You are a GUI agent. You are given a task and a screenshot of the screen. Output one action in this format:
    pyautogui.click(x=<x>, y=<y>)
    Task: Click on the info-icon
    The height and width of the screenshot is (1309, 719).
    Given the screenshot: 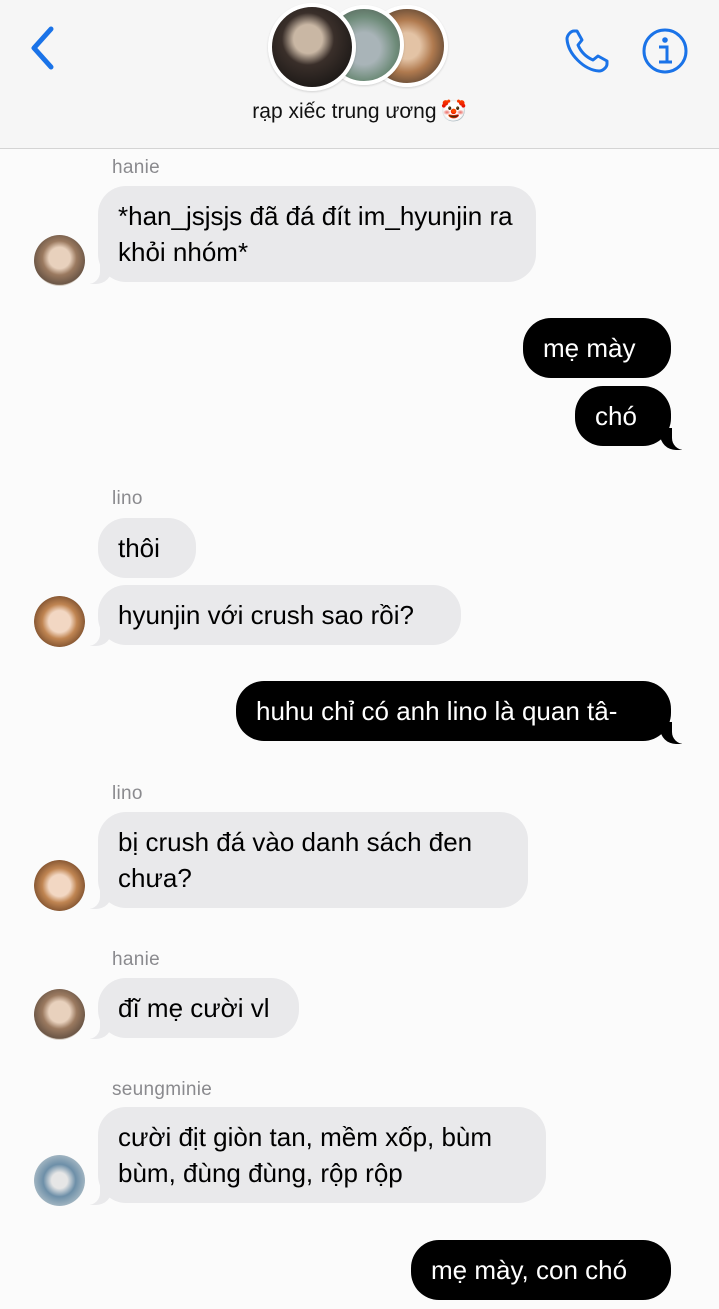 What is the action you would take?
    pyautogui.click(x=665, y=51)
    